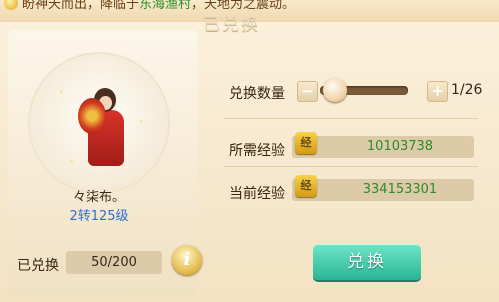 This screenshot has height=302, width=499. I want to click on required-exp-value: 10103738, so click(400, 146).